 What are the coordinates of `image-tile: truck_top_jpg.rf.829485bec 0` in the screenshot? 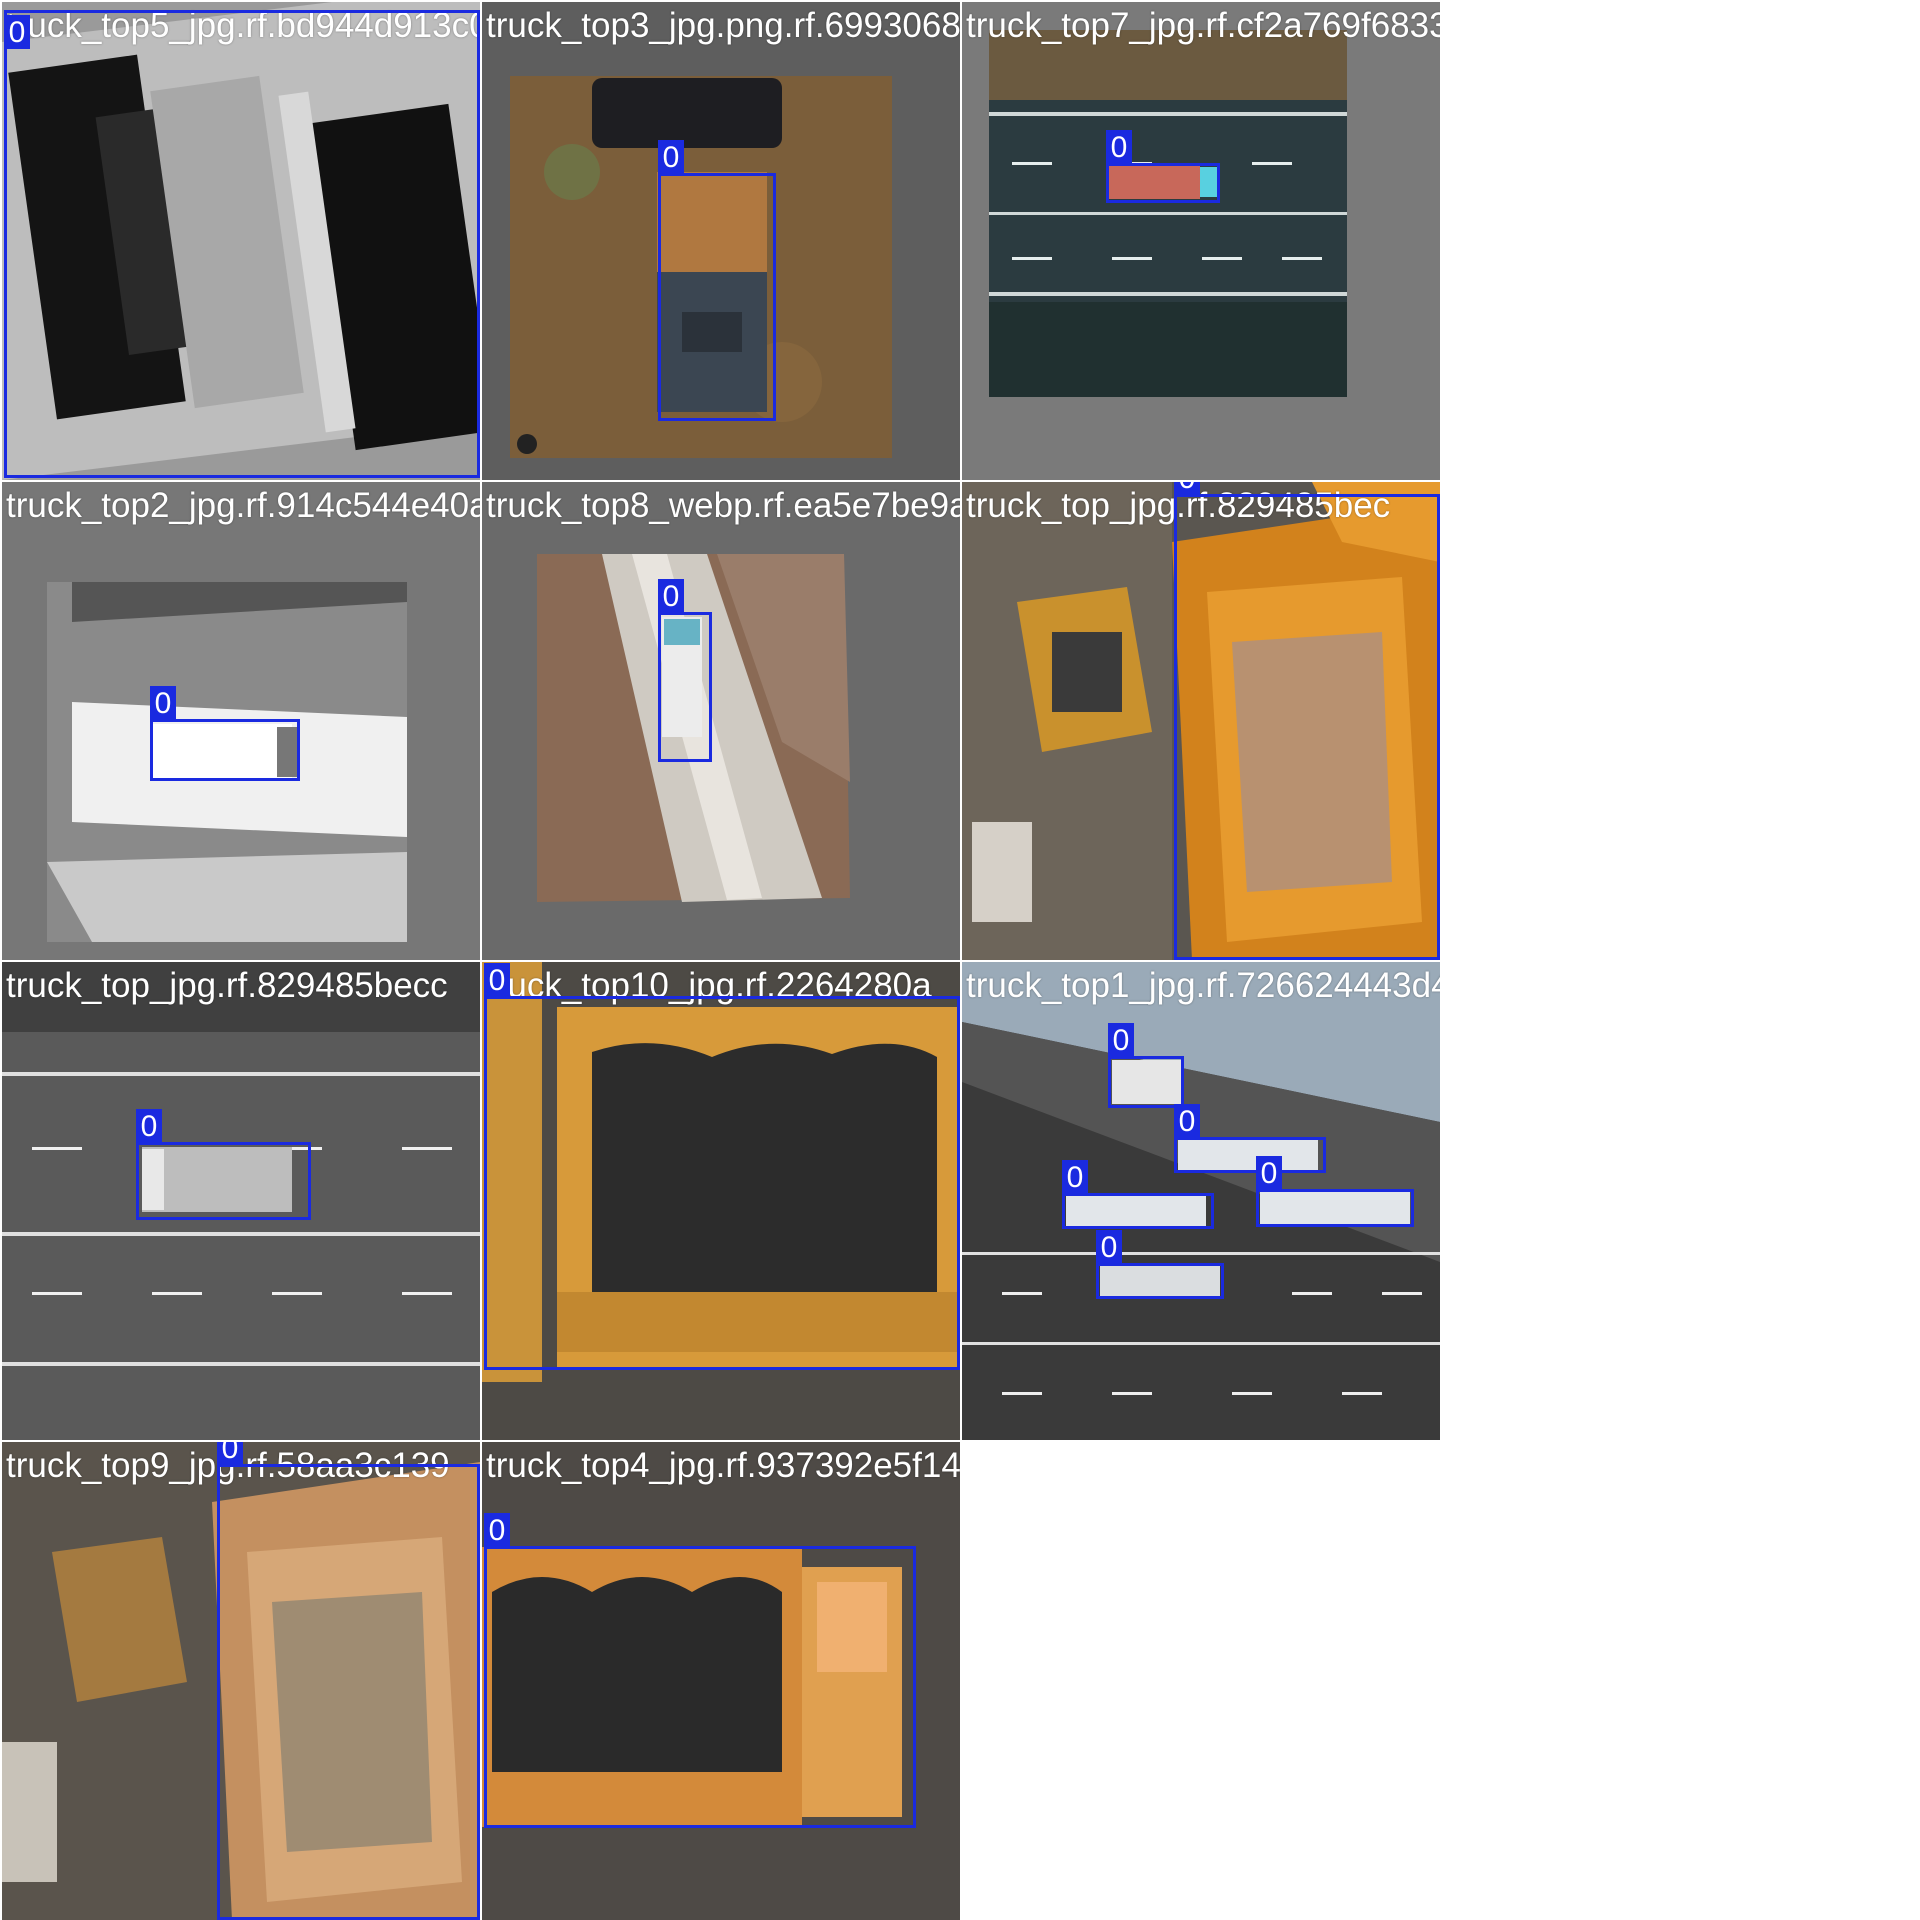 It's located at (1201, 721).